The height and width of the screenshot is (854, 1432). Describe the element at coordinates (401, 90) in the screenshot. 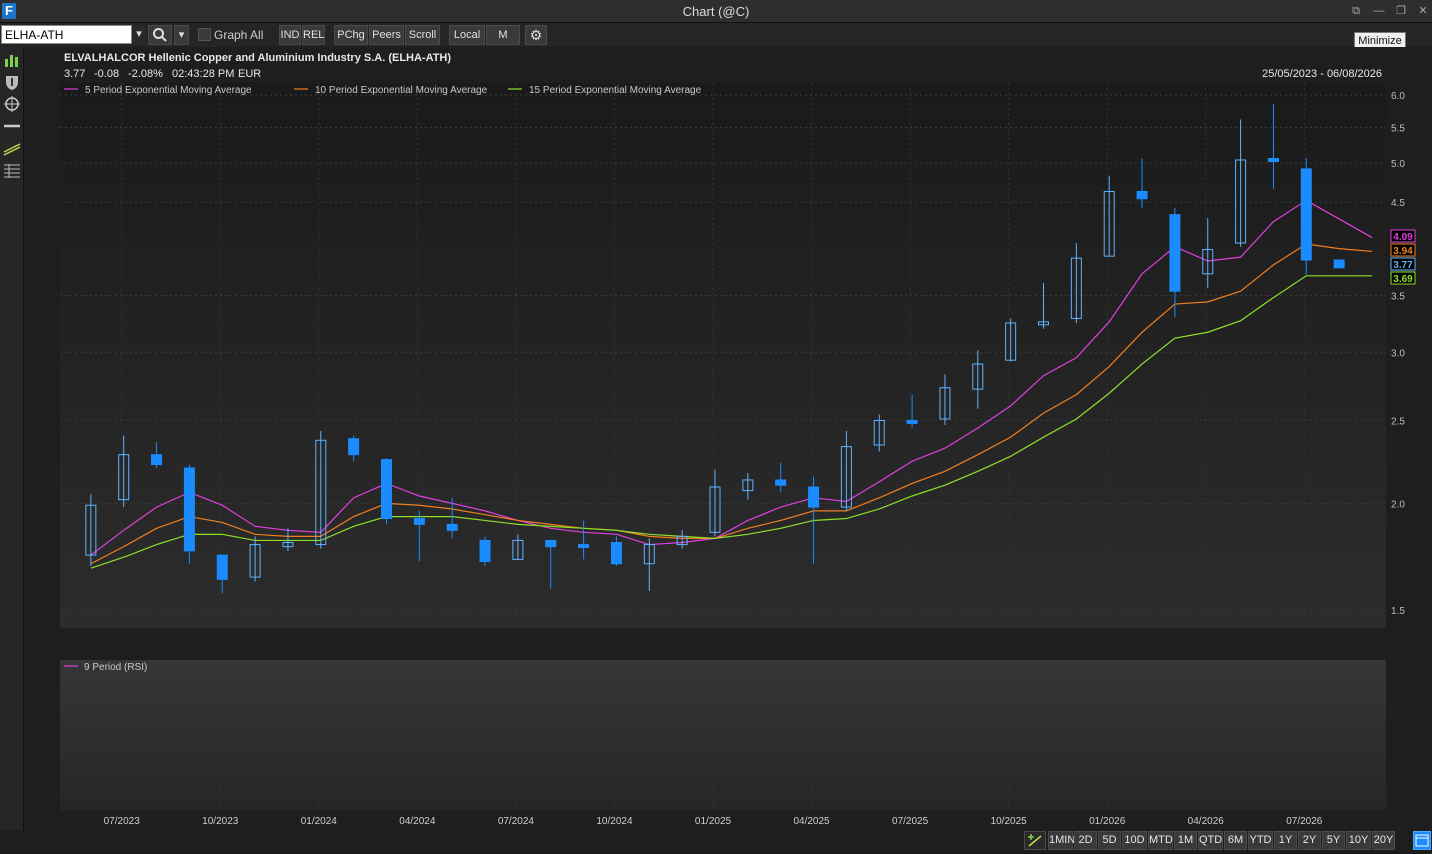

I see `legend-item-label: 10 Period Exponential Moving Average` at that location.